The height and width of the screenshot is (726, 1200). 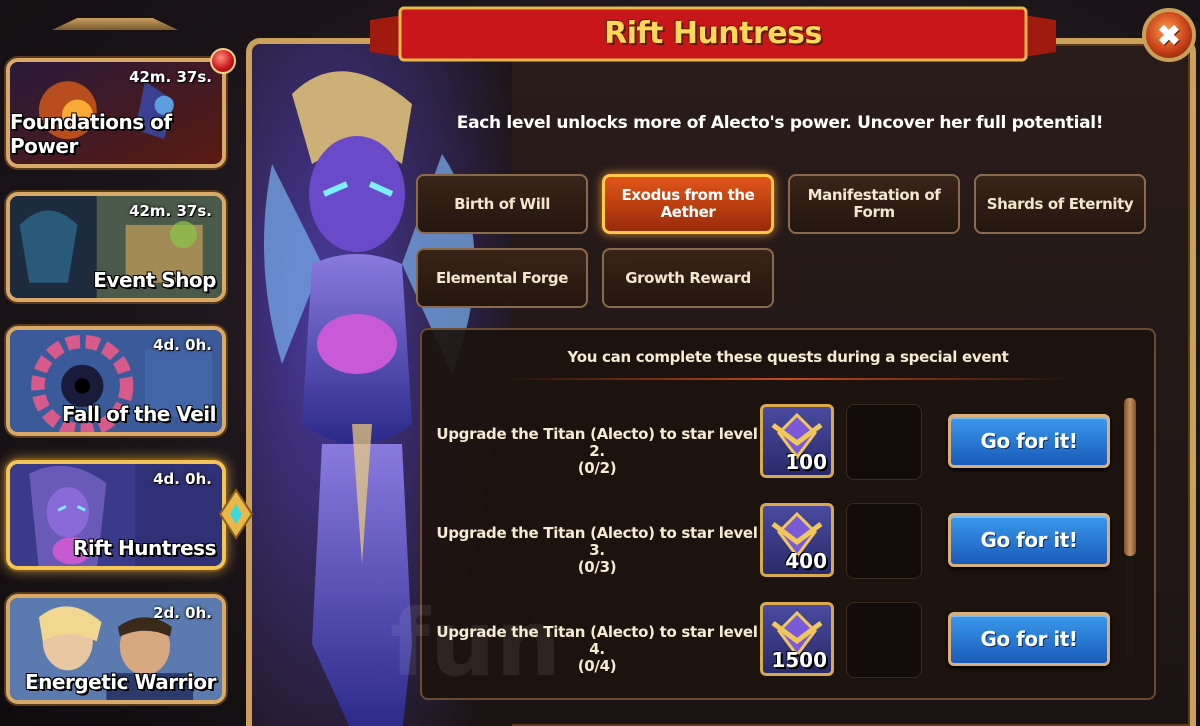 I want to click on close-icon: ✖, so click(x=1169, y=35).